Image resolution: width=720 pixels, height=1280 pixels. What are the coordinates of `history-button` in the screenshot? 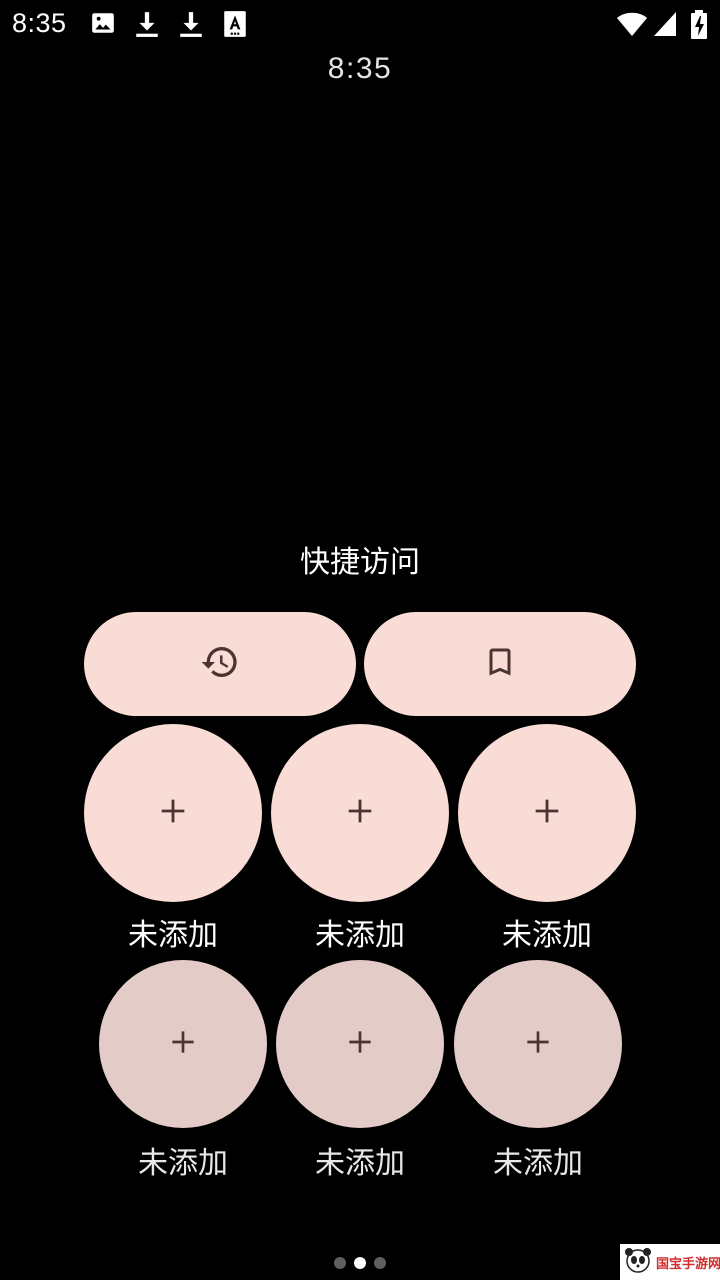 It's located at (220, 664).